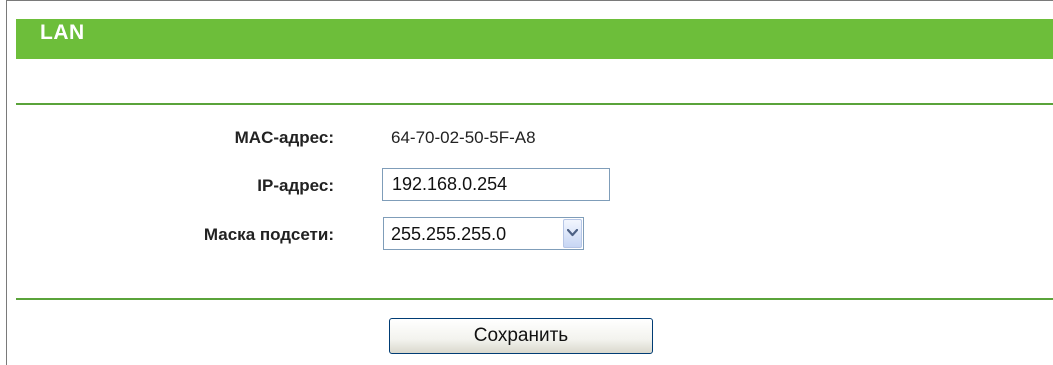 This screenshot has width=1053, height=365. I want to click on frame-border-top, so click(529, 0).